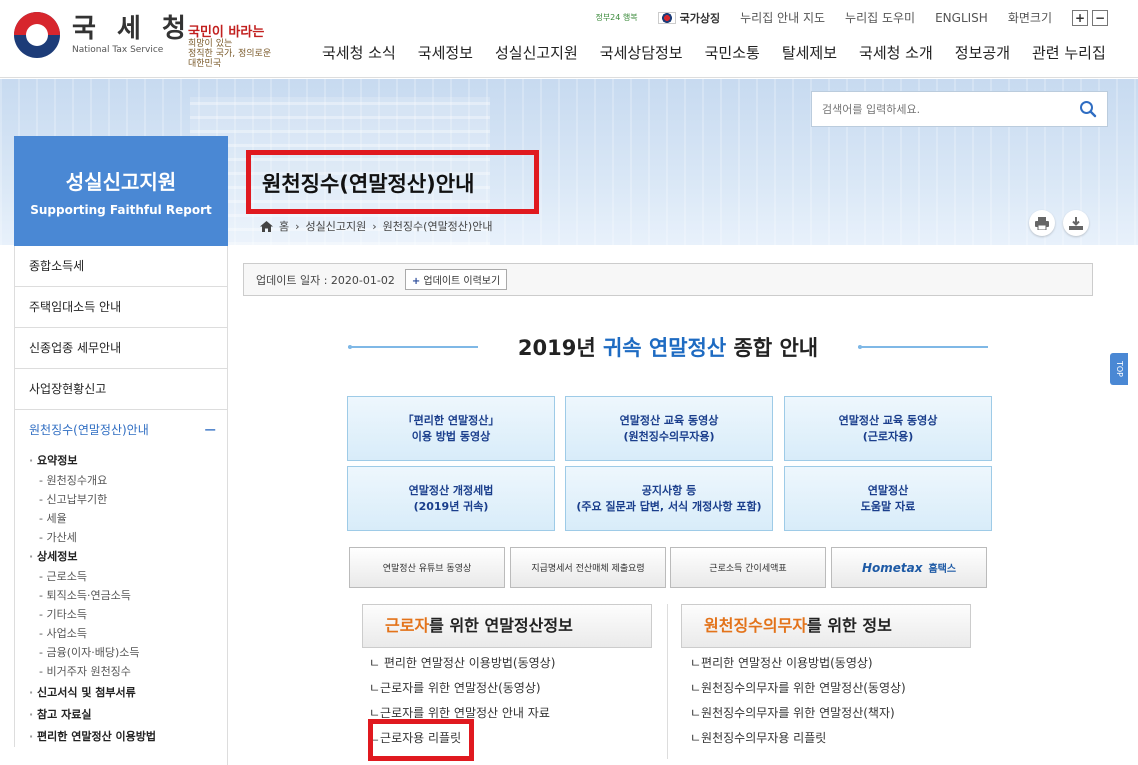 The image size is (1138, 765). Describe the element at coordinates (880, 17) in the screenshot. I see `site-help-link: 누리집 도우미` at that location.